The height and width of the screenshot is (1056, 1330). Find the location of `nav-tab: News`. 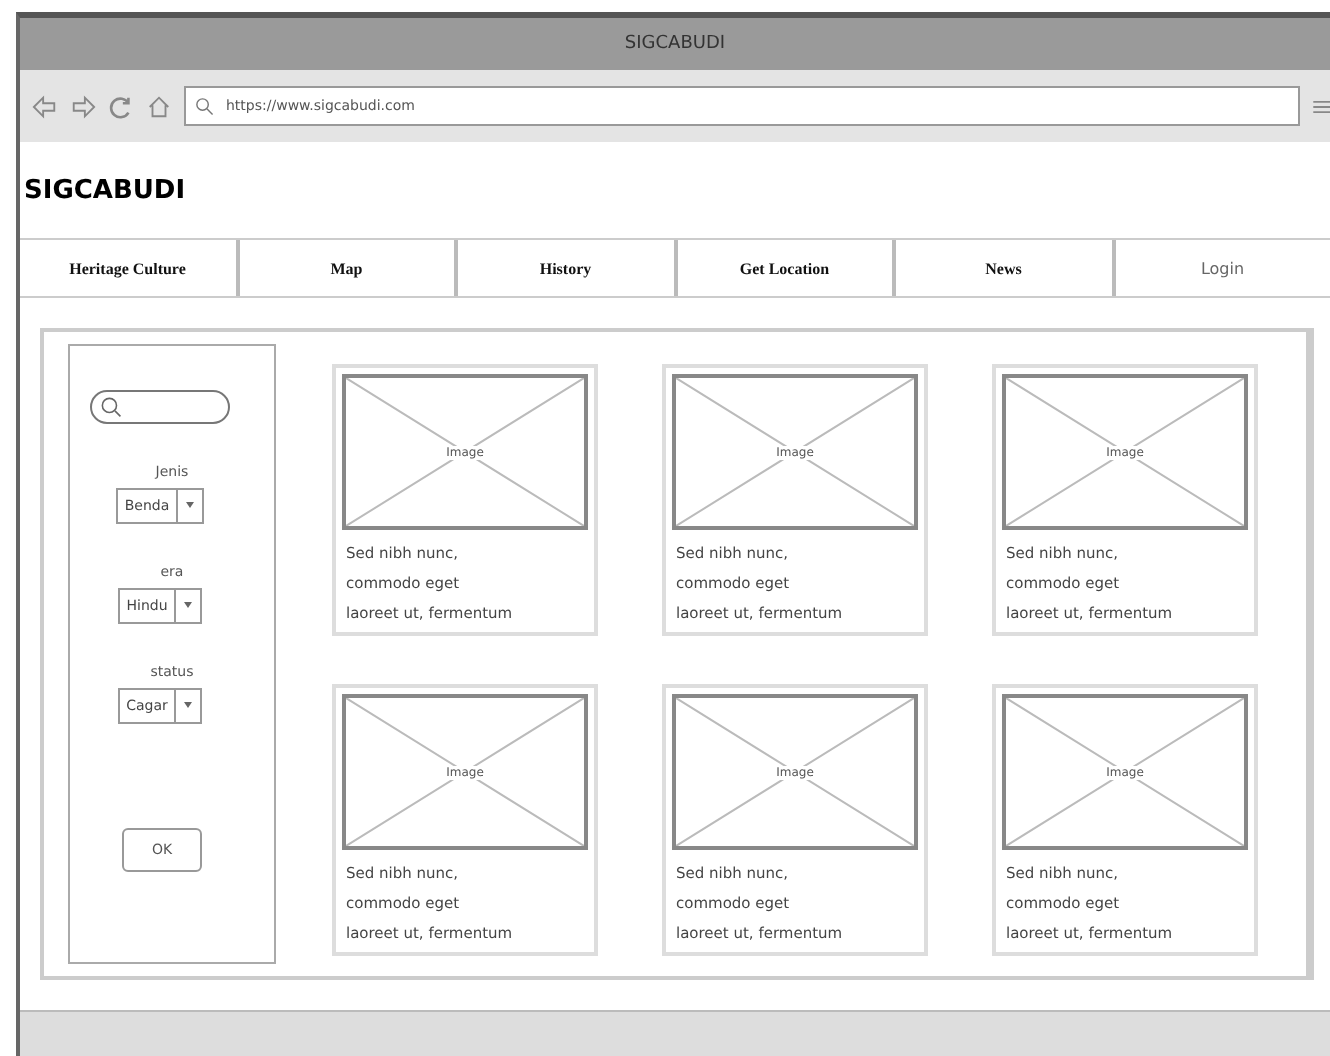

nav-tab: News is located at coordinates (1005, 268).